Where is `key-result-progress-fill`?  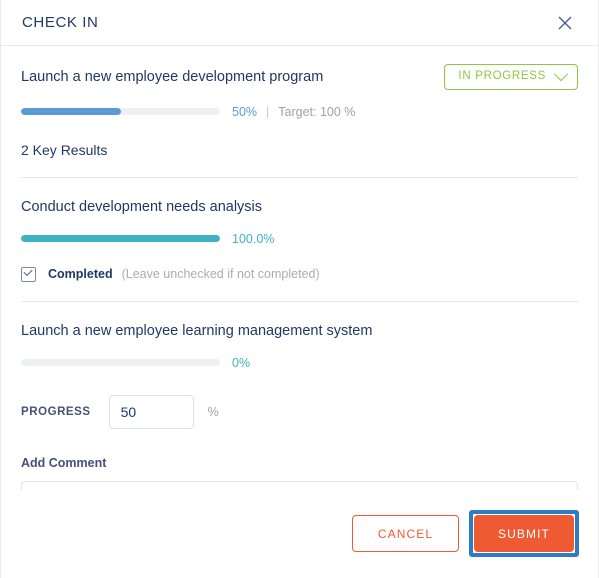 key-result-progress-fill is located at coordinates (120, 238).